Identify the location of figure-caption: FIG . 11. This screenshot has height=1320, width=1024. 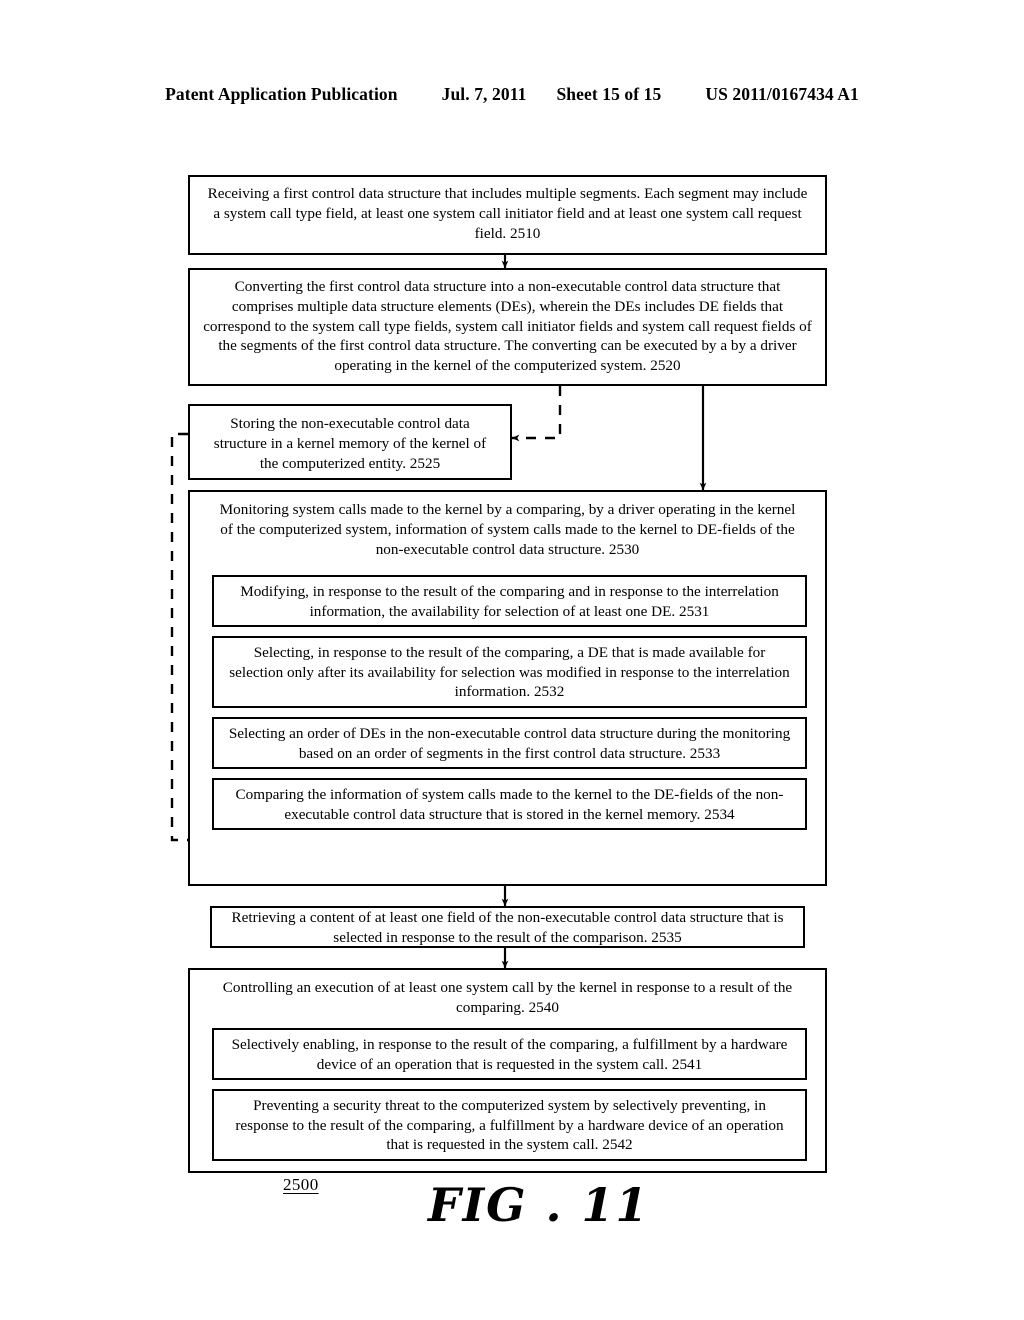
(539, 1205).